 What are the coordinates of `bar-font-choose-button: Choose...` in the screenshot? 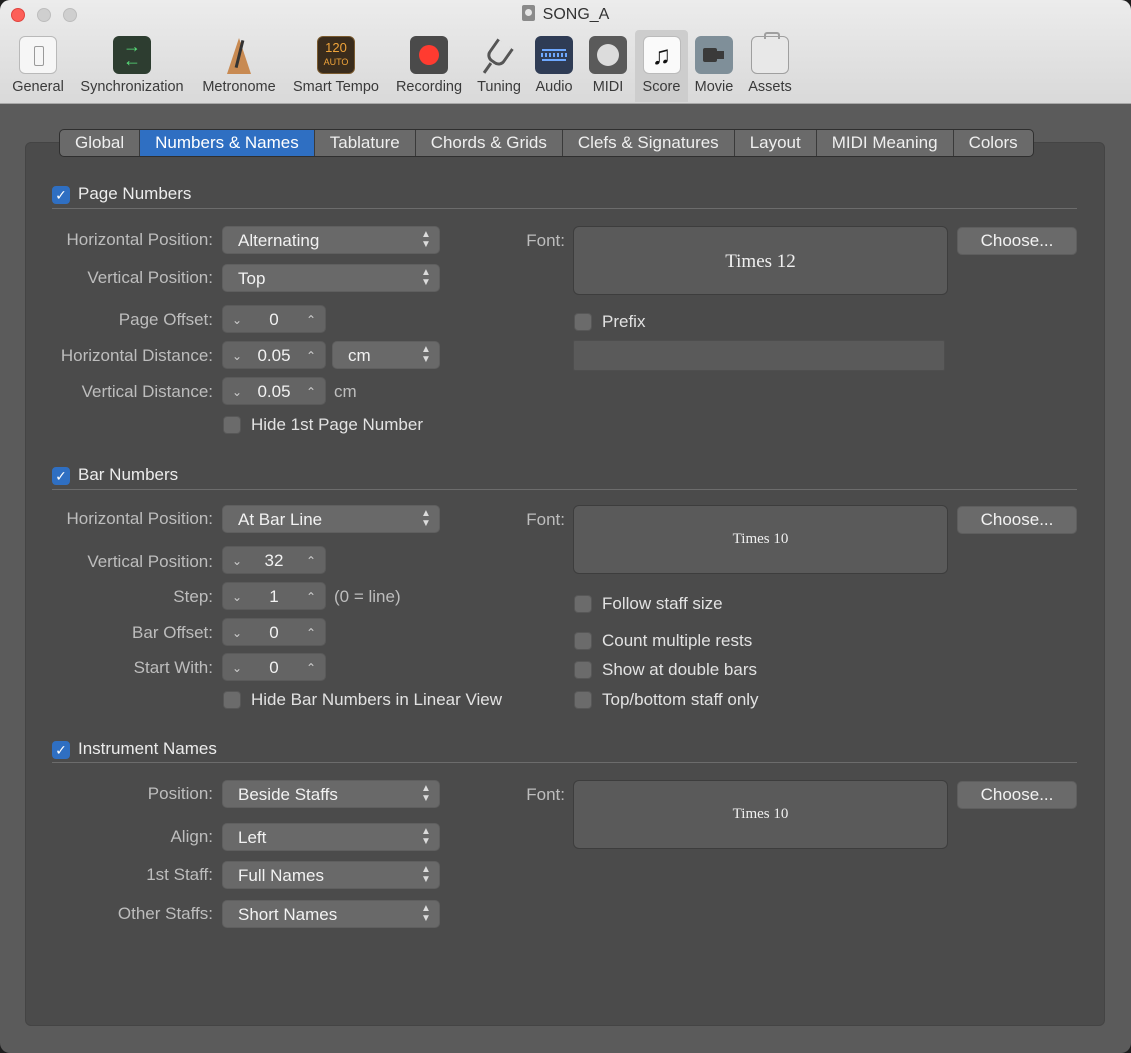 It's located at (1017, 520).